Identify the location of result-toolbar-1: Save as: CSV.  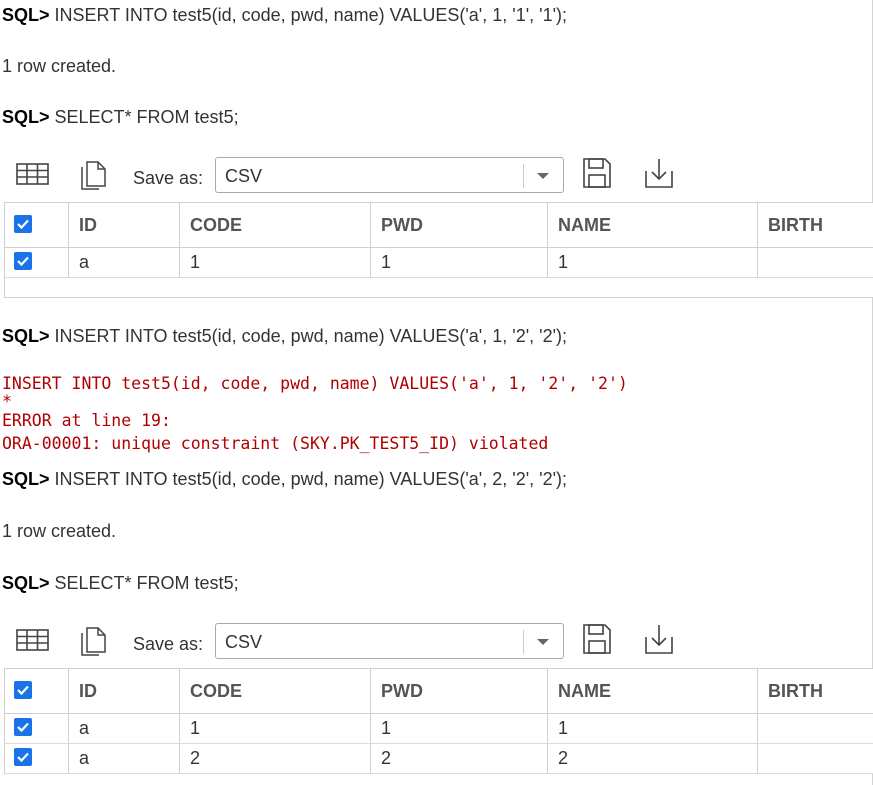
(436, 178).